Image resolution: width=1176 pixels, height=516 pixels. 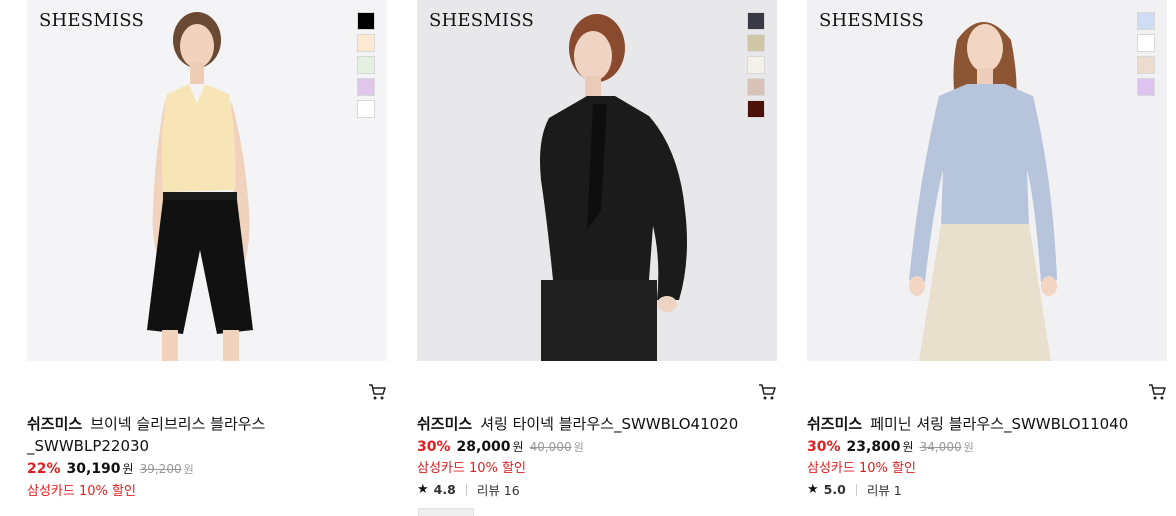 What do you see at coordinates (609, 424) in the screenshot?
I see `product-name: 셔링 타이넥 블라우스_SWWBLO41020` at bounding box center [609, 424].